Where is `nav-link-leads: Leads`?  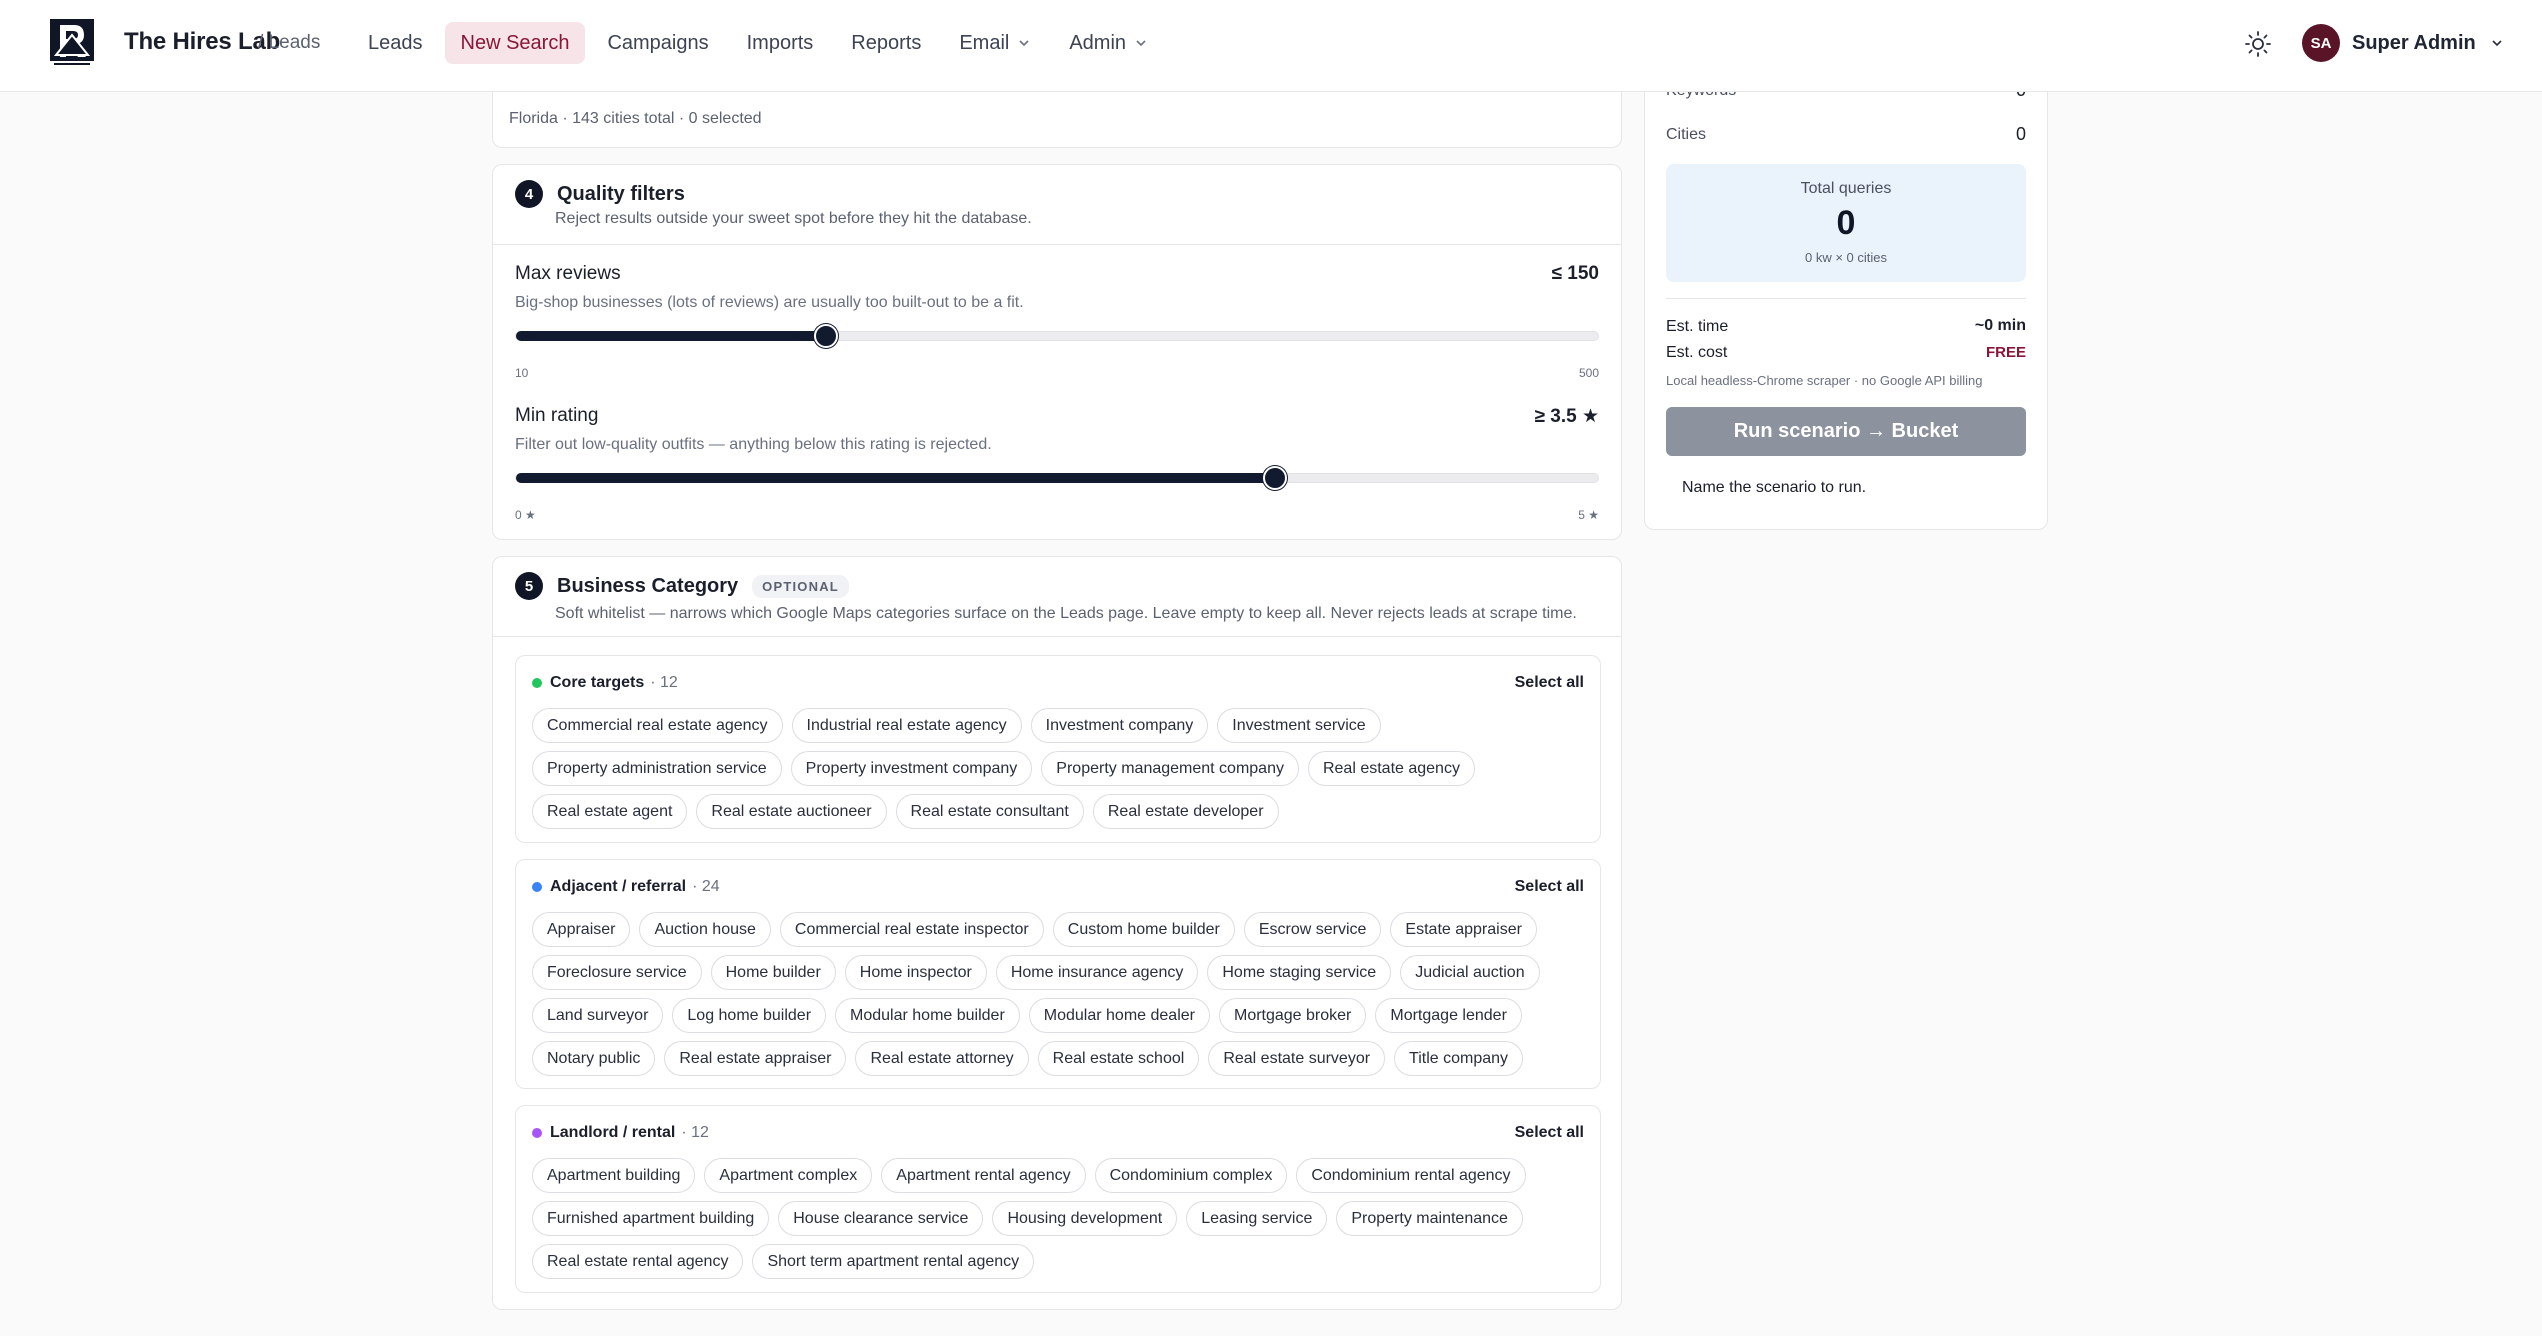 nav-link-leads: Leads is located at coordinates (395, 43).